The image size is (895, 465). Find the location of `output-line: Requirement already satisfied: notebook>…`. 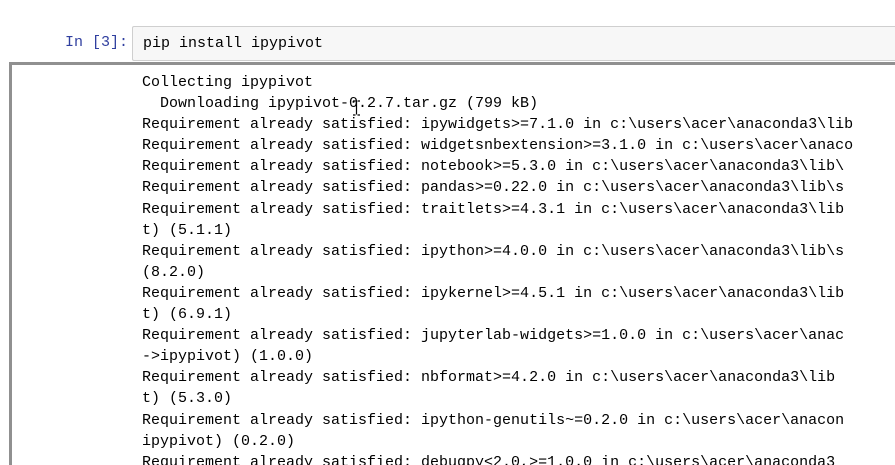

output-line: Requirement already satisfied: notebook>… is located at coordinates (493, 167).